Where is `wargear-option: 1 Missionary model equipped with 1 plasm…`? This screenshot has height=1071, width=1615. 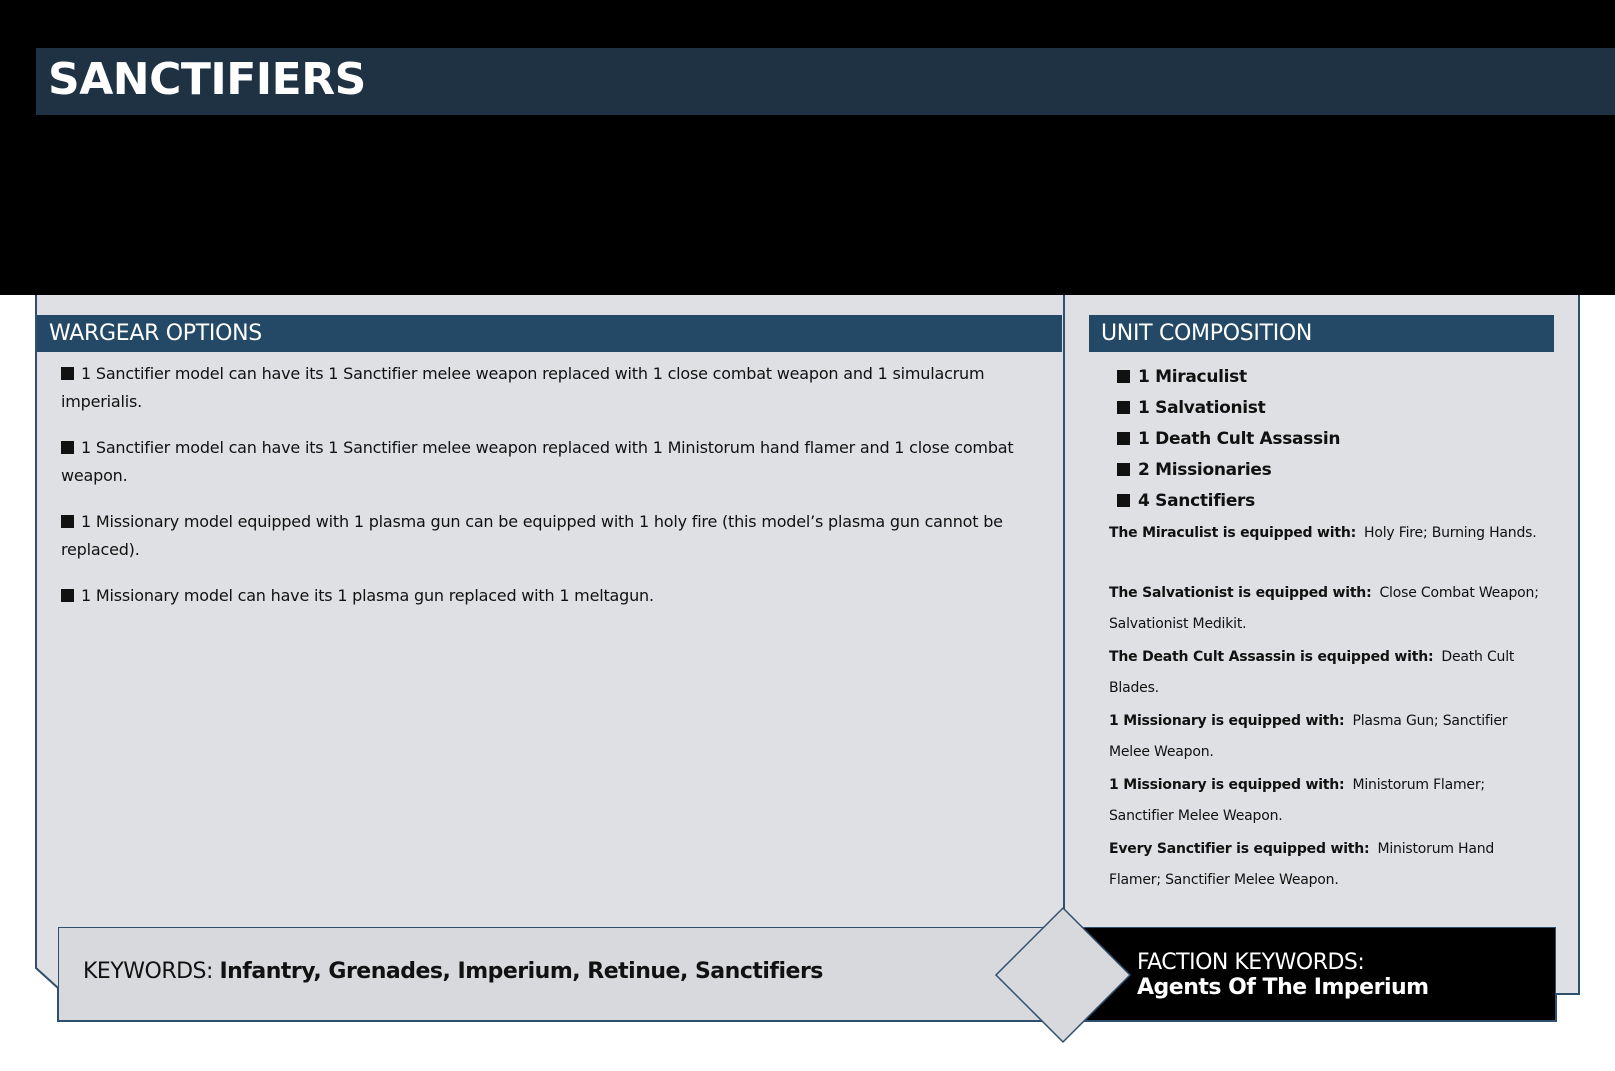 wargear-option: 1 Missionary model equipped with 1 plasm… is located at coordinates (553, 536).